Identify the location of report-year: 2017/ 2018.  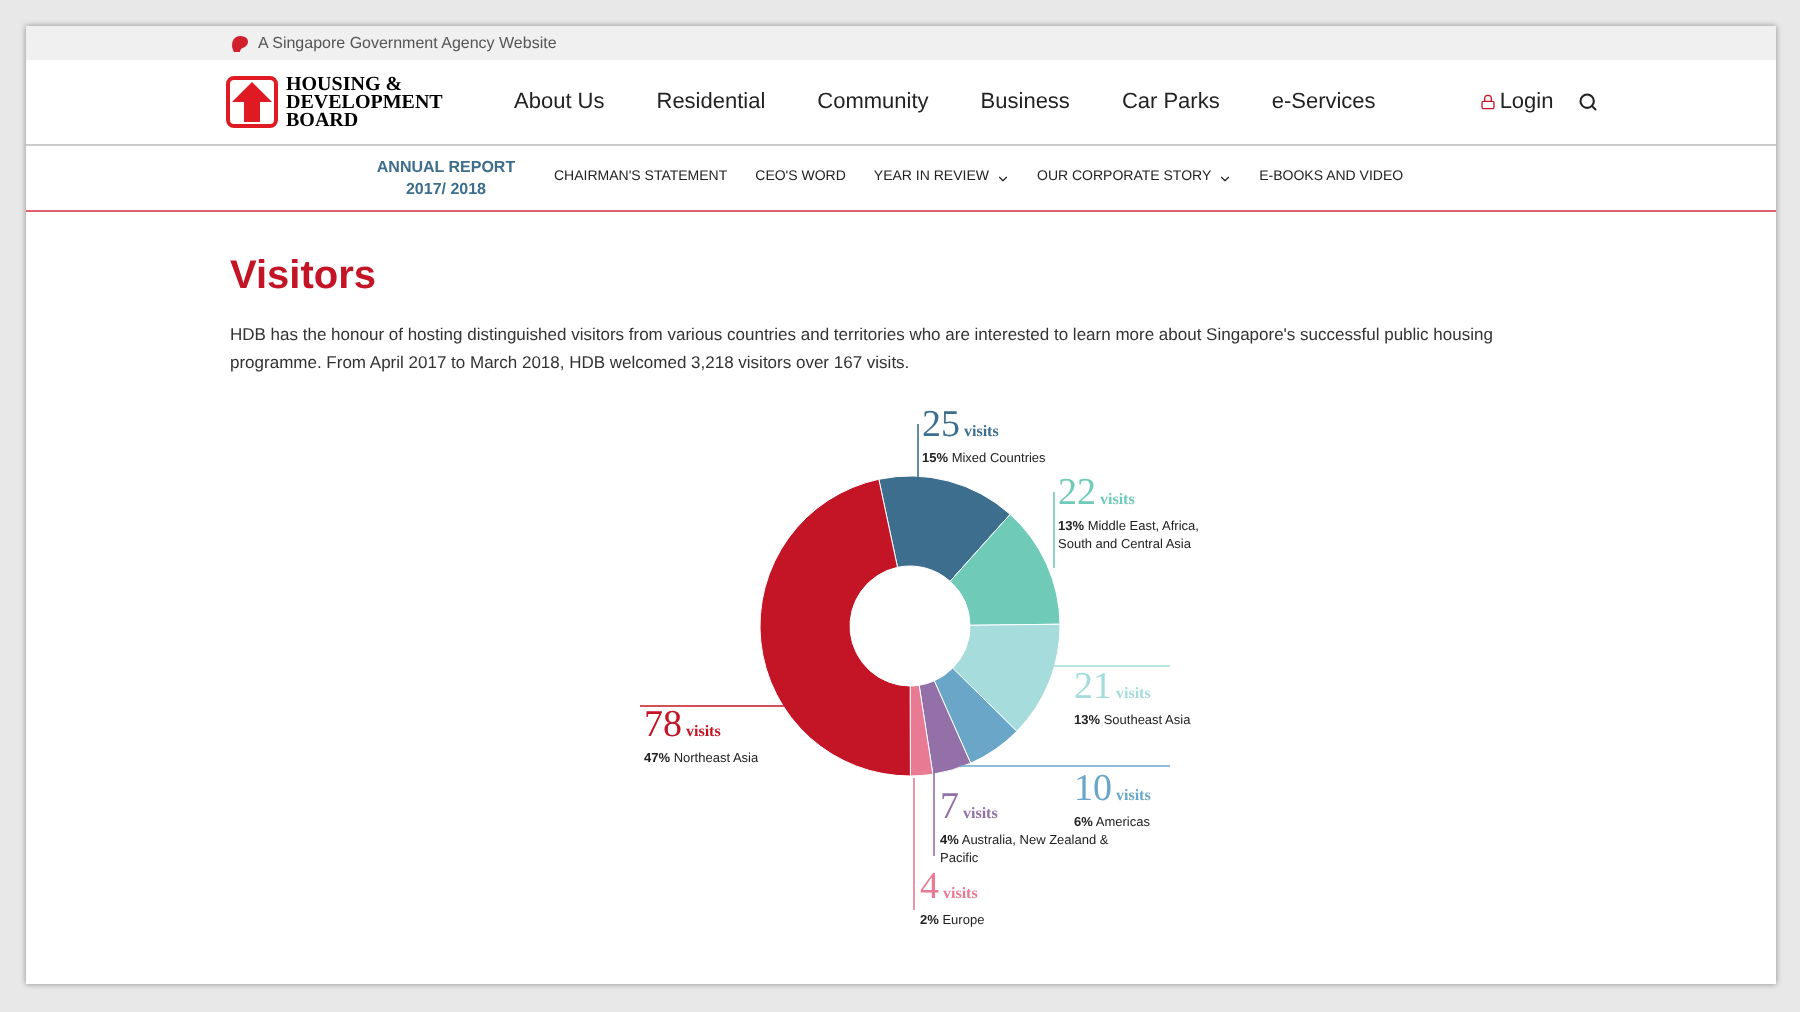
(446, 189).